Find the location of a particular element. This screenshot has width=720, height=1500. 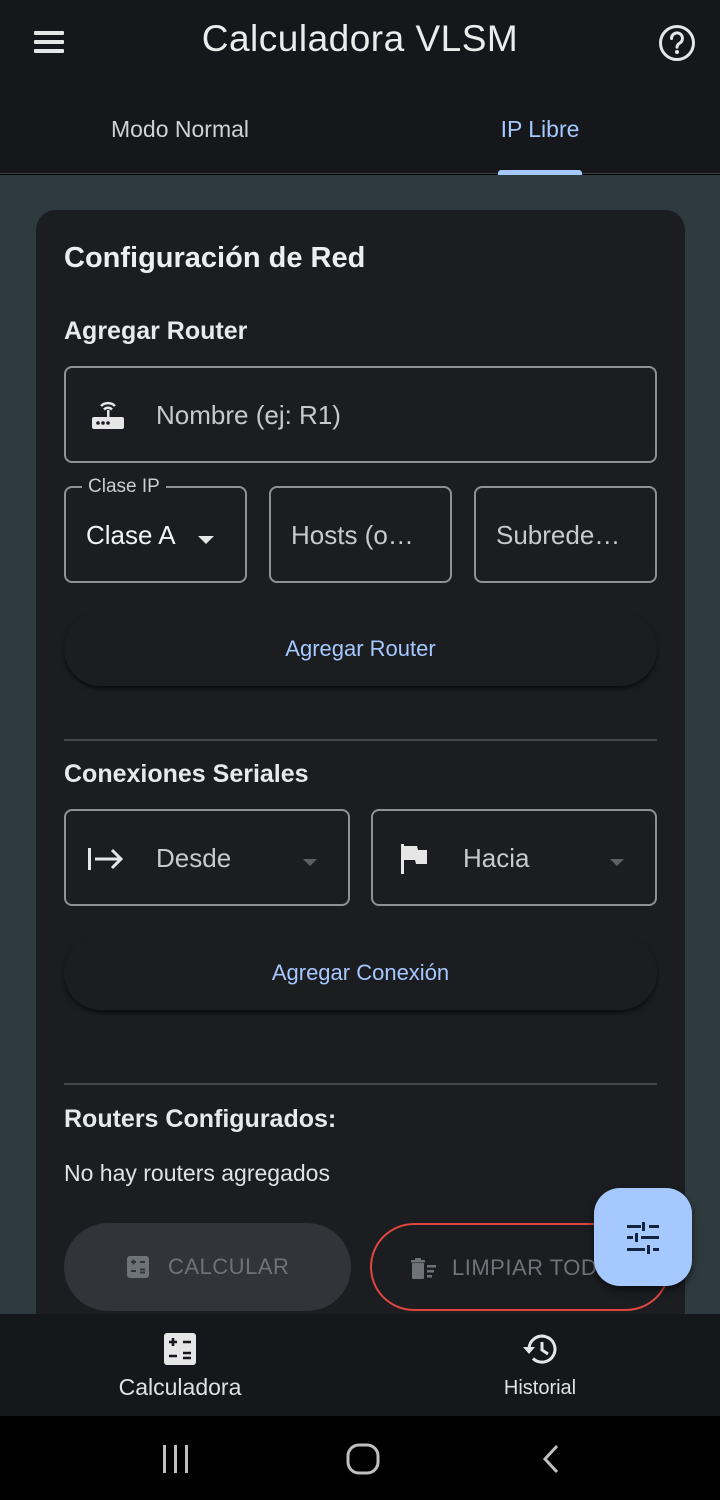

to-label: Hacia is located at coordinates (496, 858).